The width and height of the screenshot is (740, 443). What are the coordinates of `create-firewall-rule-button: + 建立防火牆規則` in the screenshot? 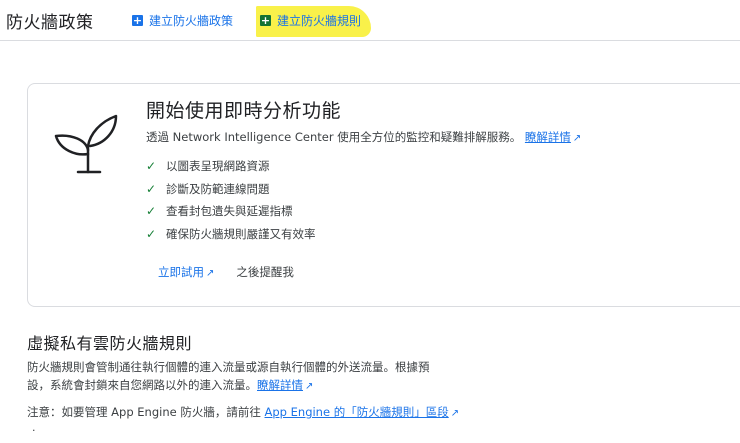 It's located at (314, 21).